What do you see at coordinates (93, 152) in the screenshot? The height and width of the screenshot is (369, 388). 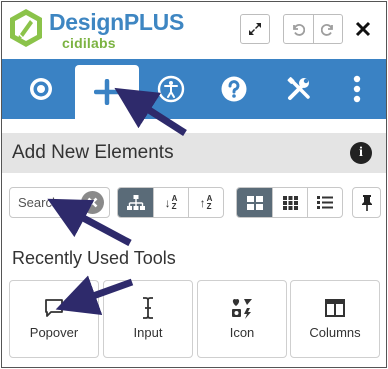 I see `section-title: Add New Elements` at bounding box center [93, 152].